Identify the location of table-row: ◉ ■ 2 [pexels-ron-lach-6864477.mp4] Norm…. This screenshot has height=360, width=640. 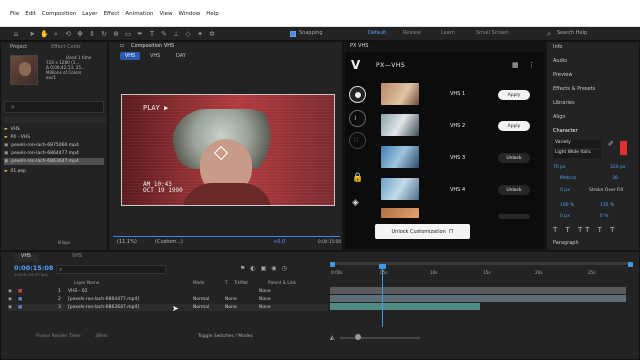
(168, 299).